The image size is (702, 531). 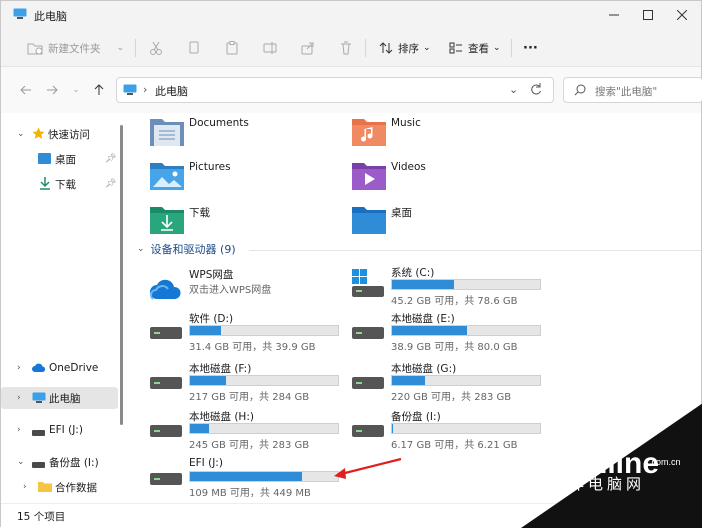 What do you see at coordinates (451, 135) in the screenshot?
I see `folder-music: Music` at bounding box center [451, 135].